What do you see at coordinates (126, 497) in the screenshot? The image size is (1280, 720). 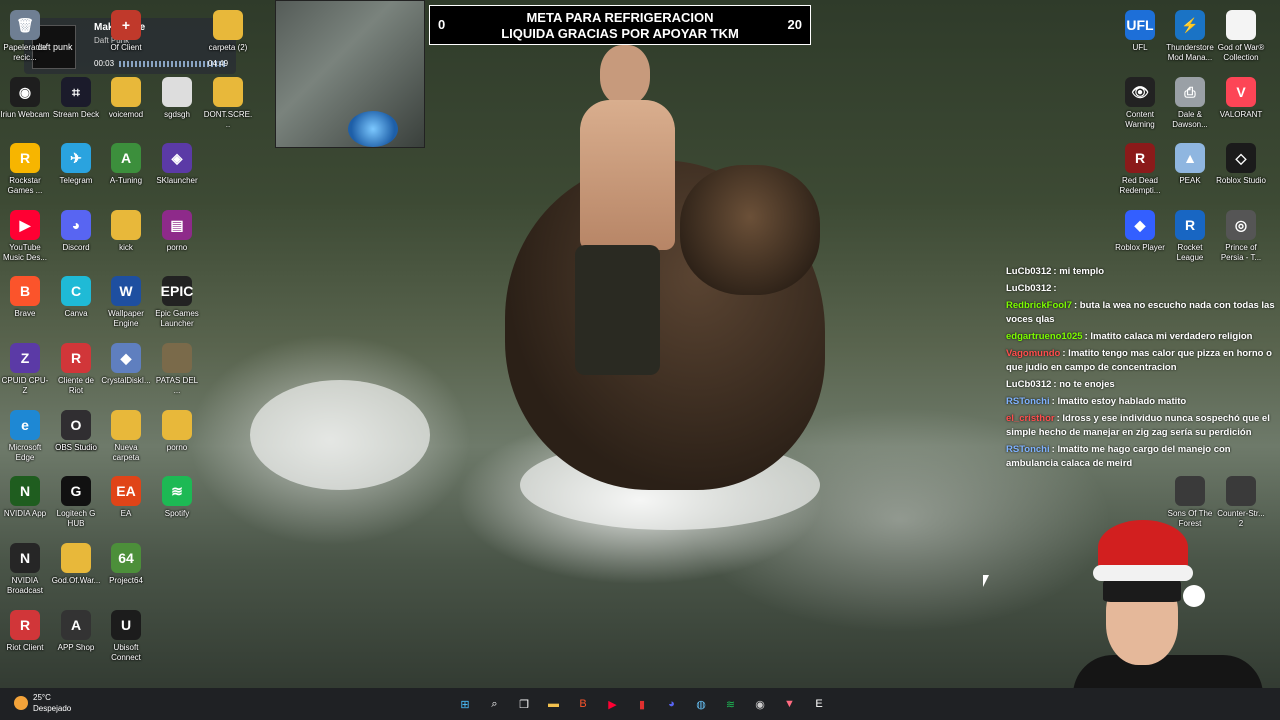 I see `desktop-icon: EA EA` at bounding box center [126, 497].